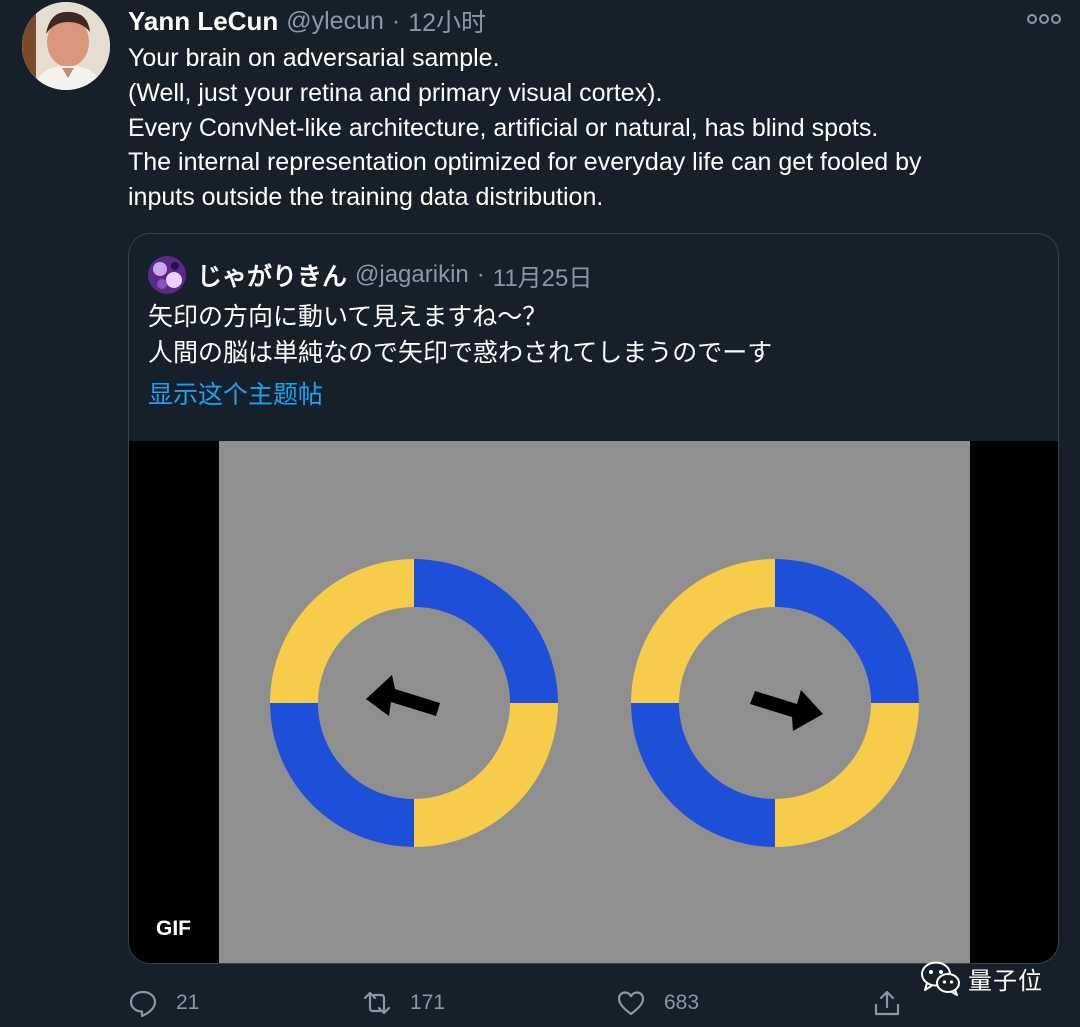 This screenshot has height=1027, width=1080. I want to click on reply-icon, so click(143, 1004).